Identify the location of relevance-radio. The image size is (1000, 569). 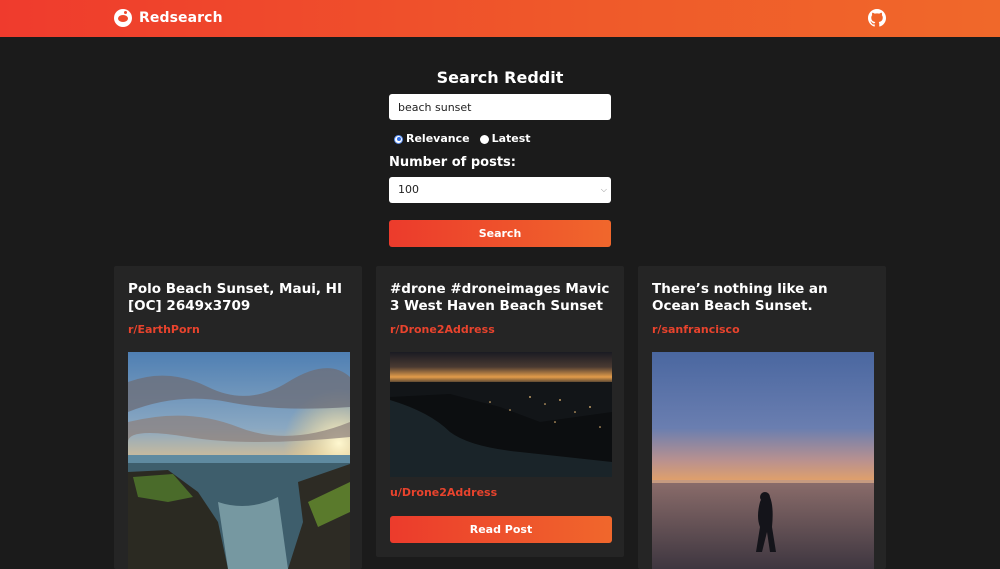
(398, 139).